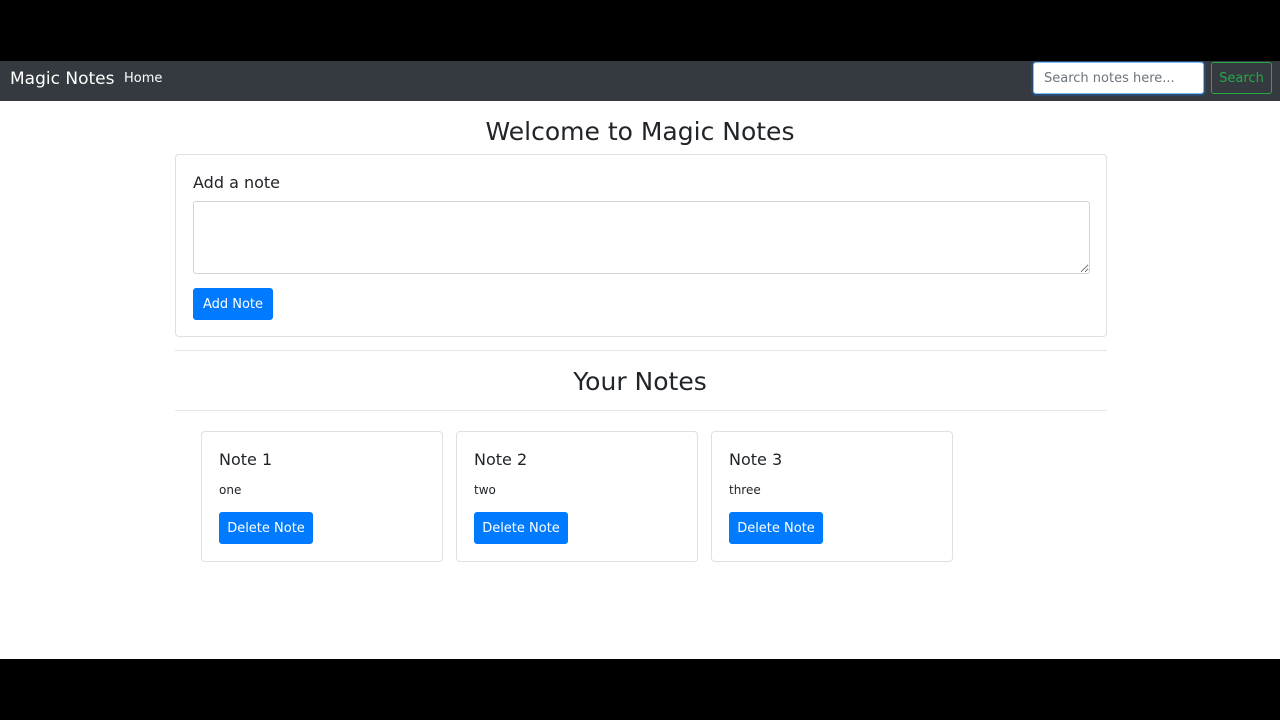 The width and height of the screenshot is (1280, 720). I want to click on note-text: two, so click(485, 490).